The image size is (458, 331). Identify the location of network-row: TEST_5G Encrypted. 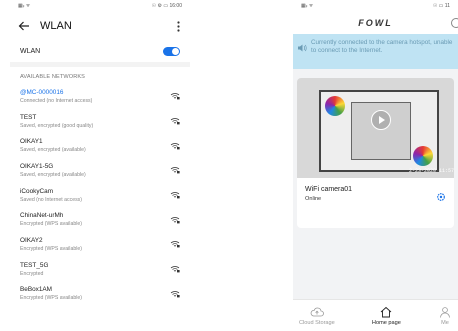
(100, 269).